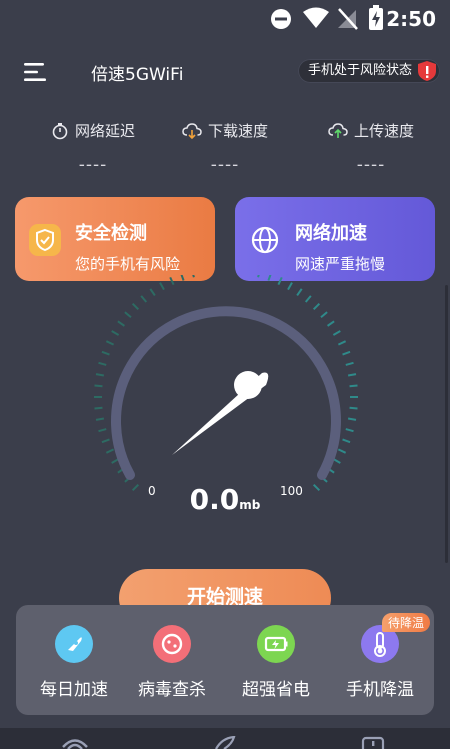 Image resolution: width=450 pixels, height=749 pixels. What do you see at coordinates (411, 19) in the screenshot?
I see `status-time: 2:50` at bounding box center [411, 19].